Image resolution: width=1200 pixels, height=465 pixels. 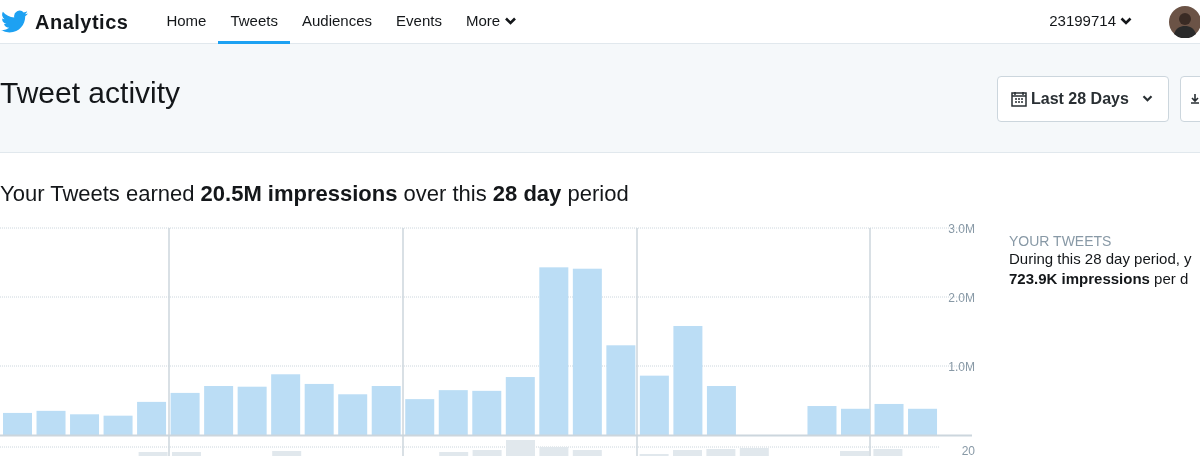 I want to click on y-tick-label: 2.0M, so click(x=961, y=298).